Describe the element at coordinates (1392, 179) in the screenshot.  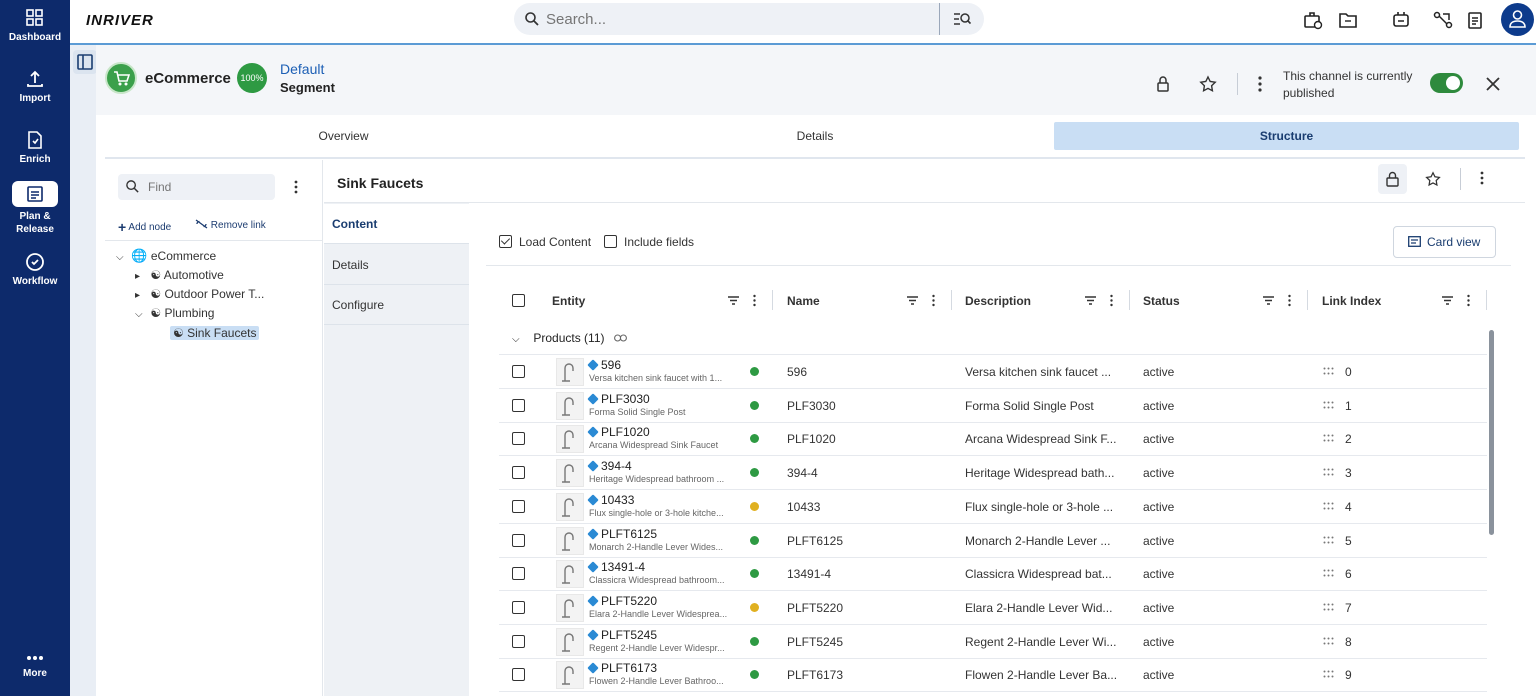
I see `node-lock-button` at that location.